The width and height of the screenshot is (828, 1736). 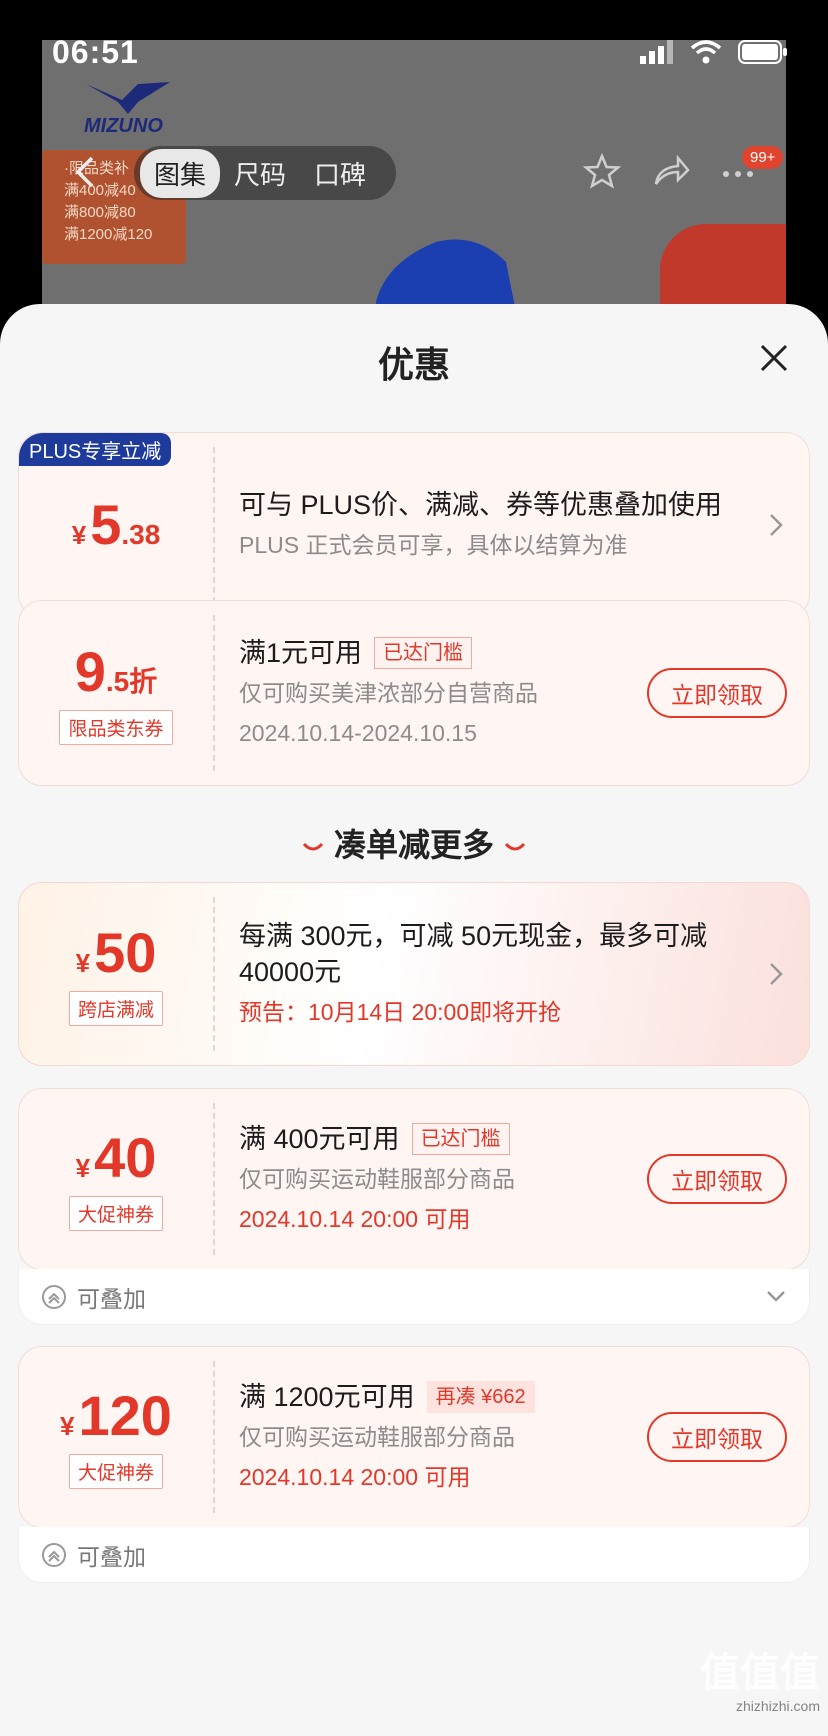 I want to click on svg-text: MIZUNO, so click(x=123, y=125).